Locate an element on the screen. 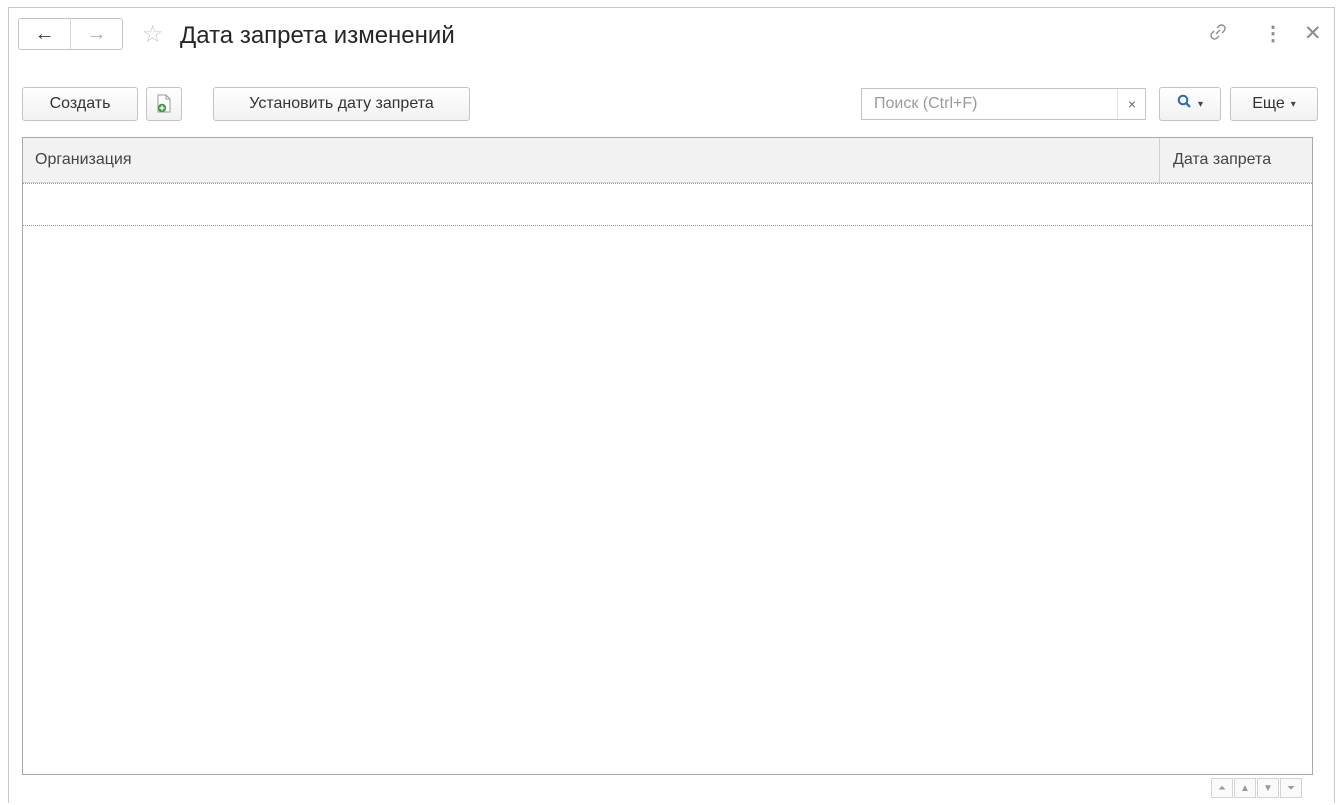 This screenshot has width=1340, height=805. search-button: ▾ is located at coordinates (1190, 104).